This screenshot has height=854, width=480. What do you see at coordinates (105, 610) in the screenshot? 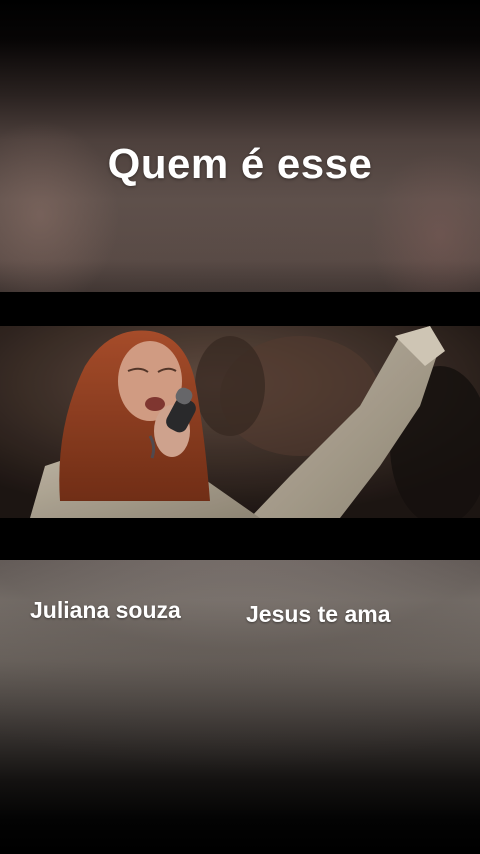
I see `caption-left: Juliana souza` at bounding box center [105, 610].